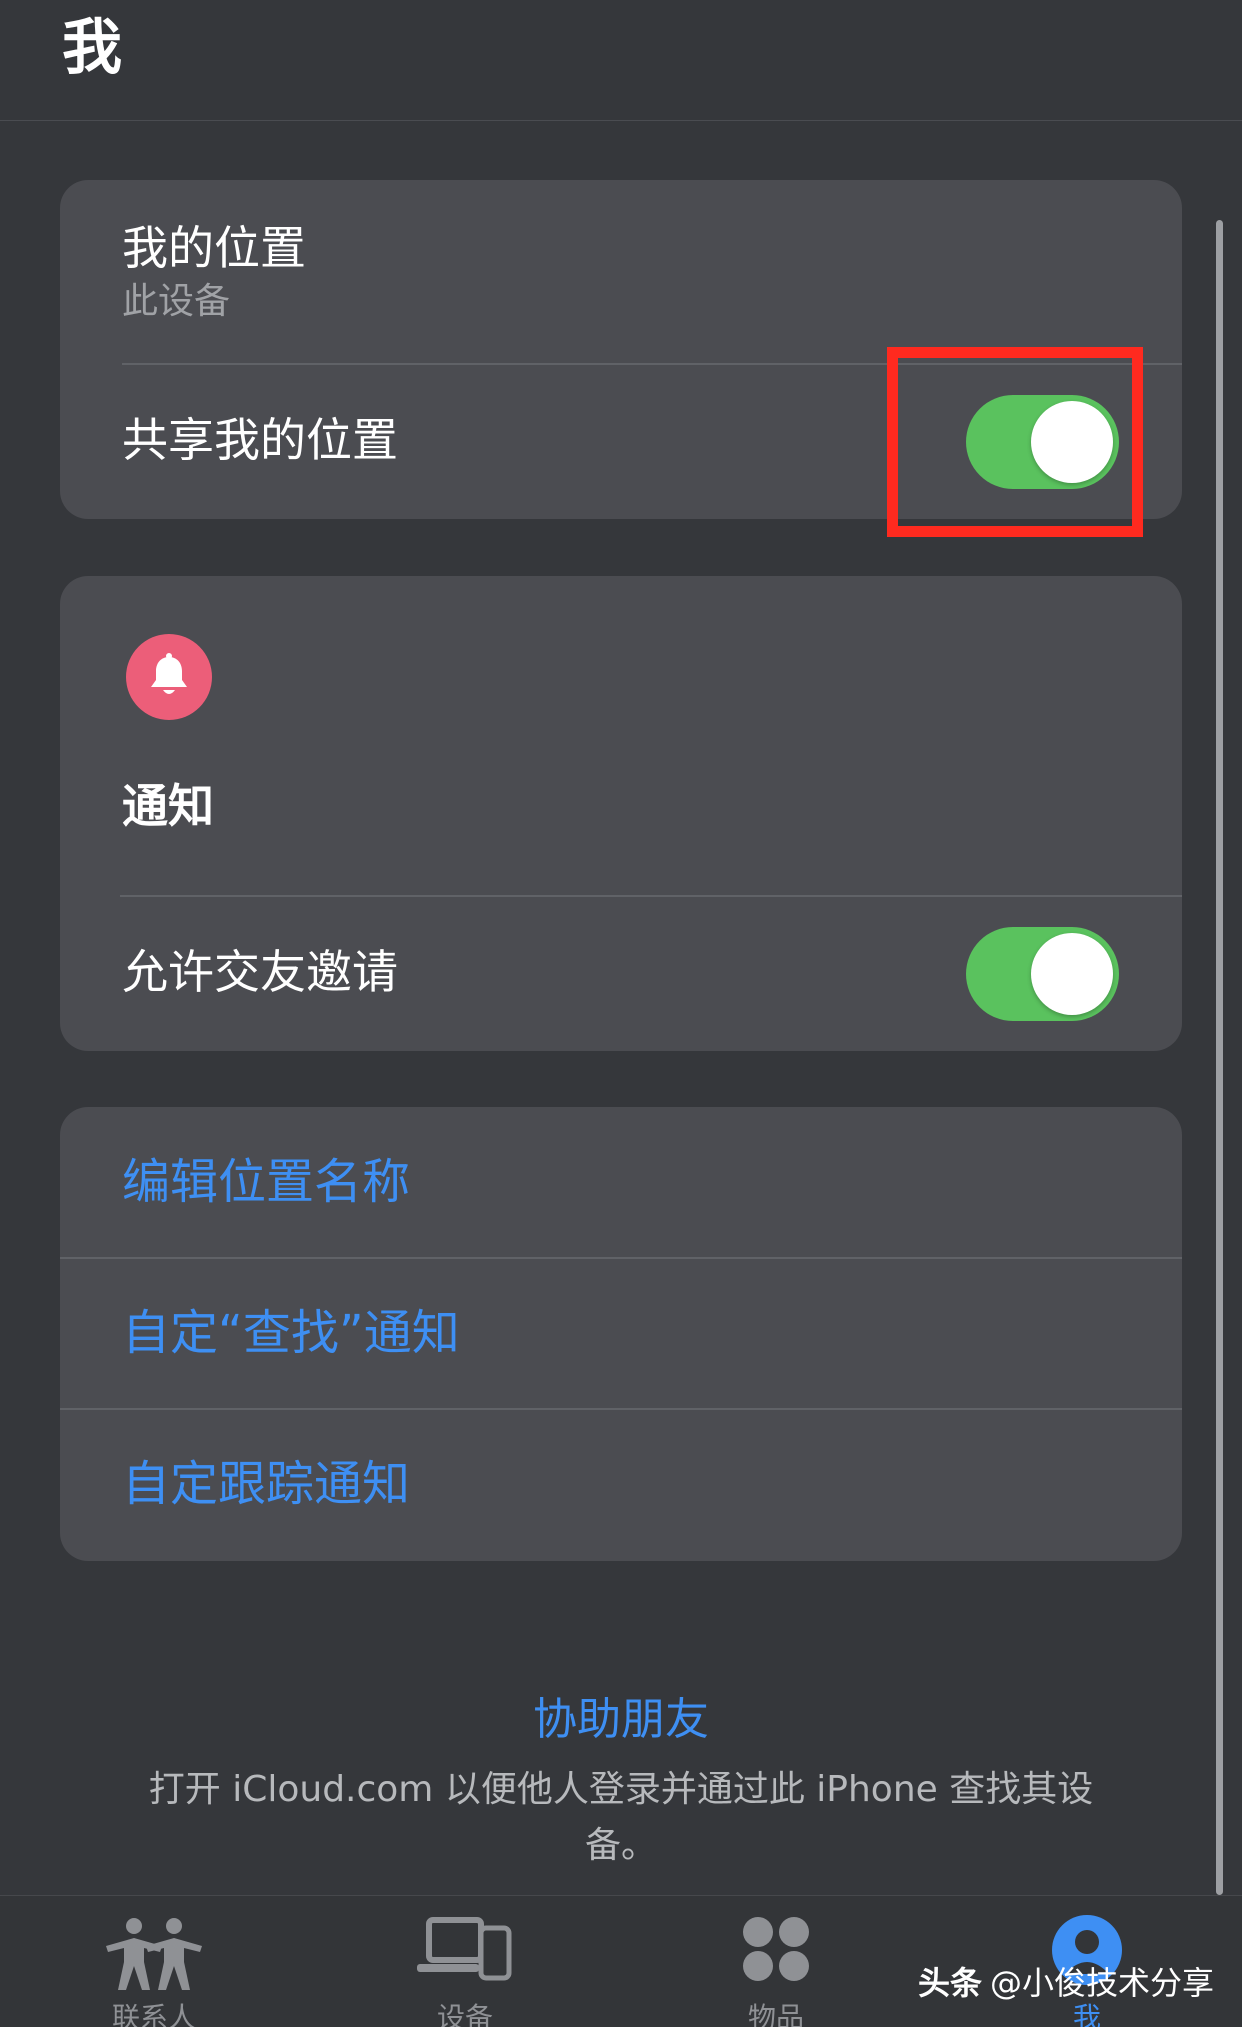 Image resolution: width=1242 pixels, height=2027 pixels. I want to click on my-location-title: 我的位置, so click(214, 248).